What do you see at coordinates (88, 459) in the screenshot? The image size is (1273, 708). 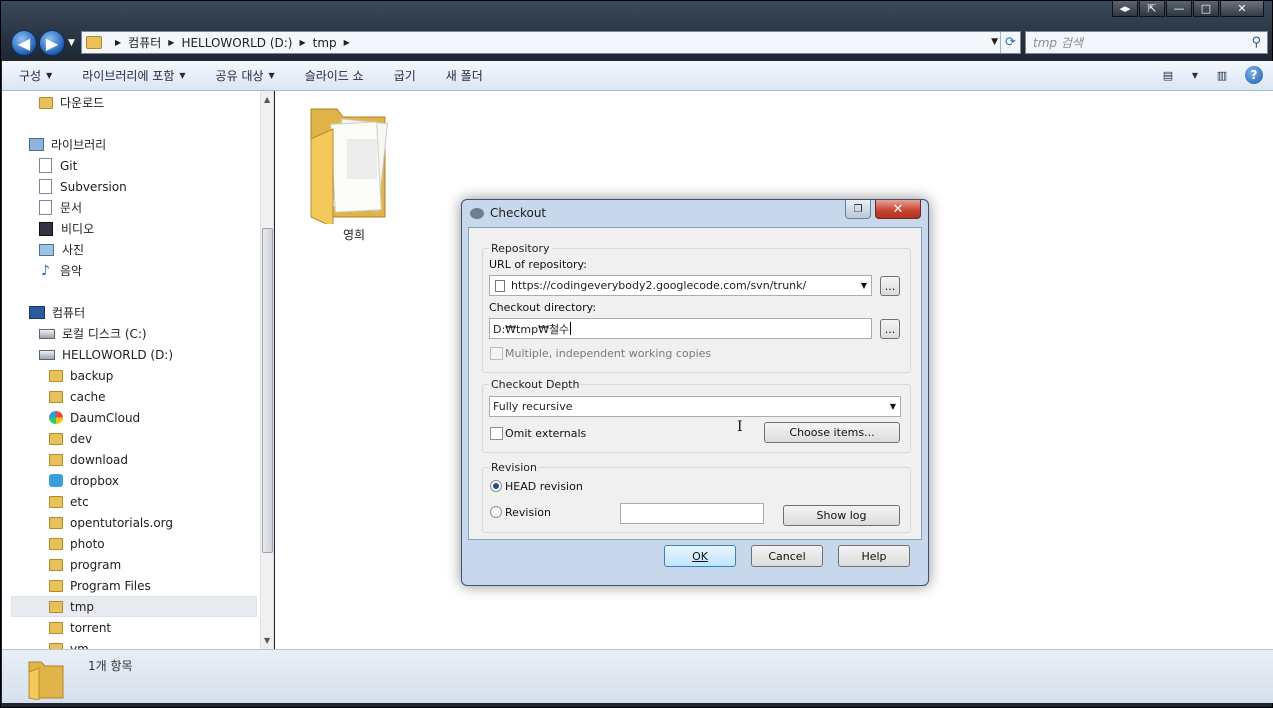 I see `sidebar-item-download: download` at bounding box center [88, 459].